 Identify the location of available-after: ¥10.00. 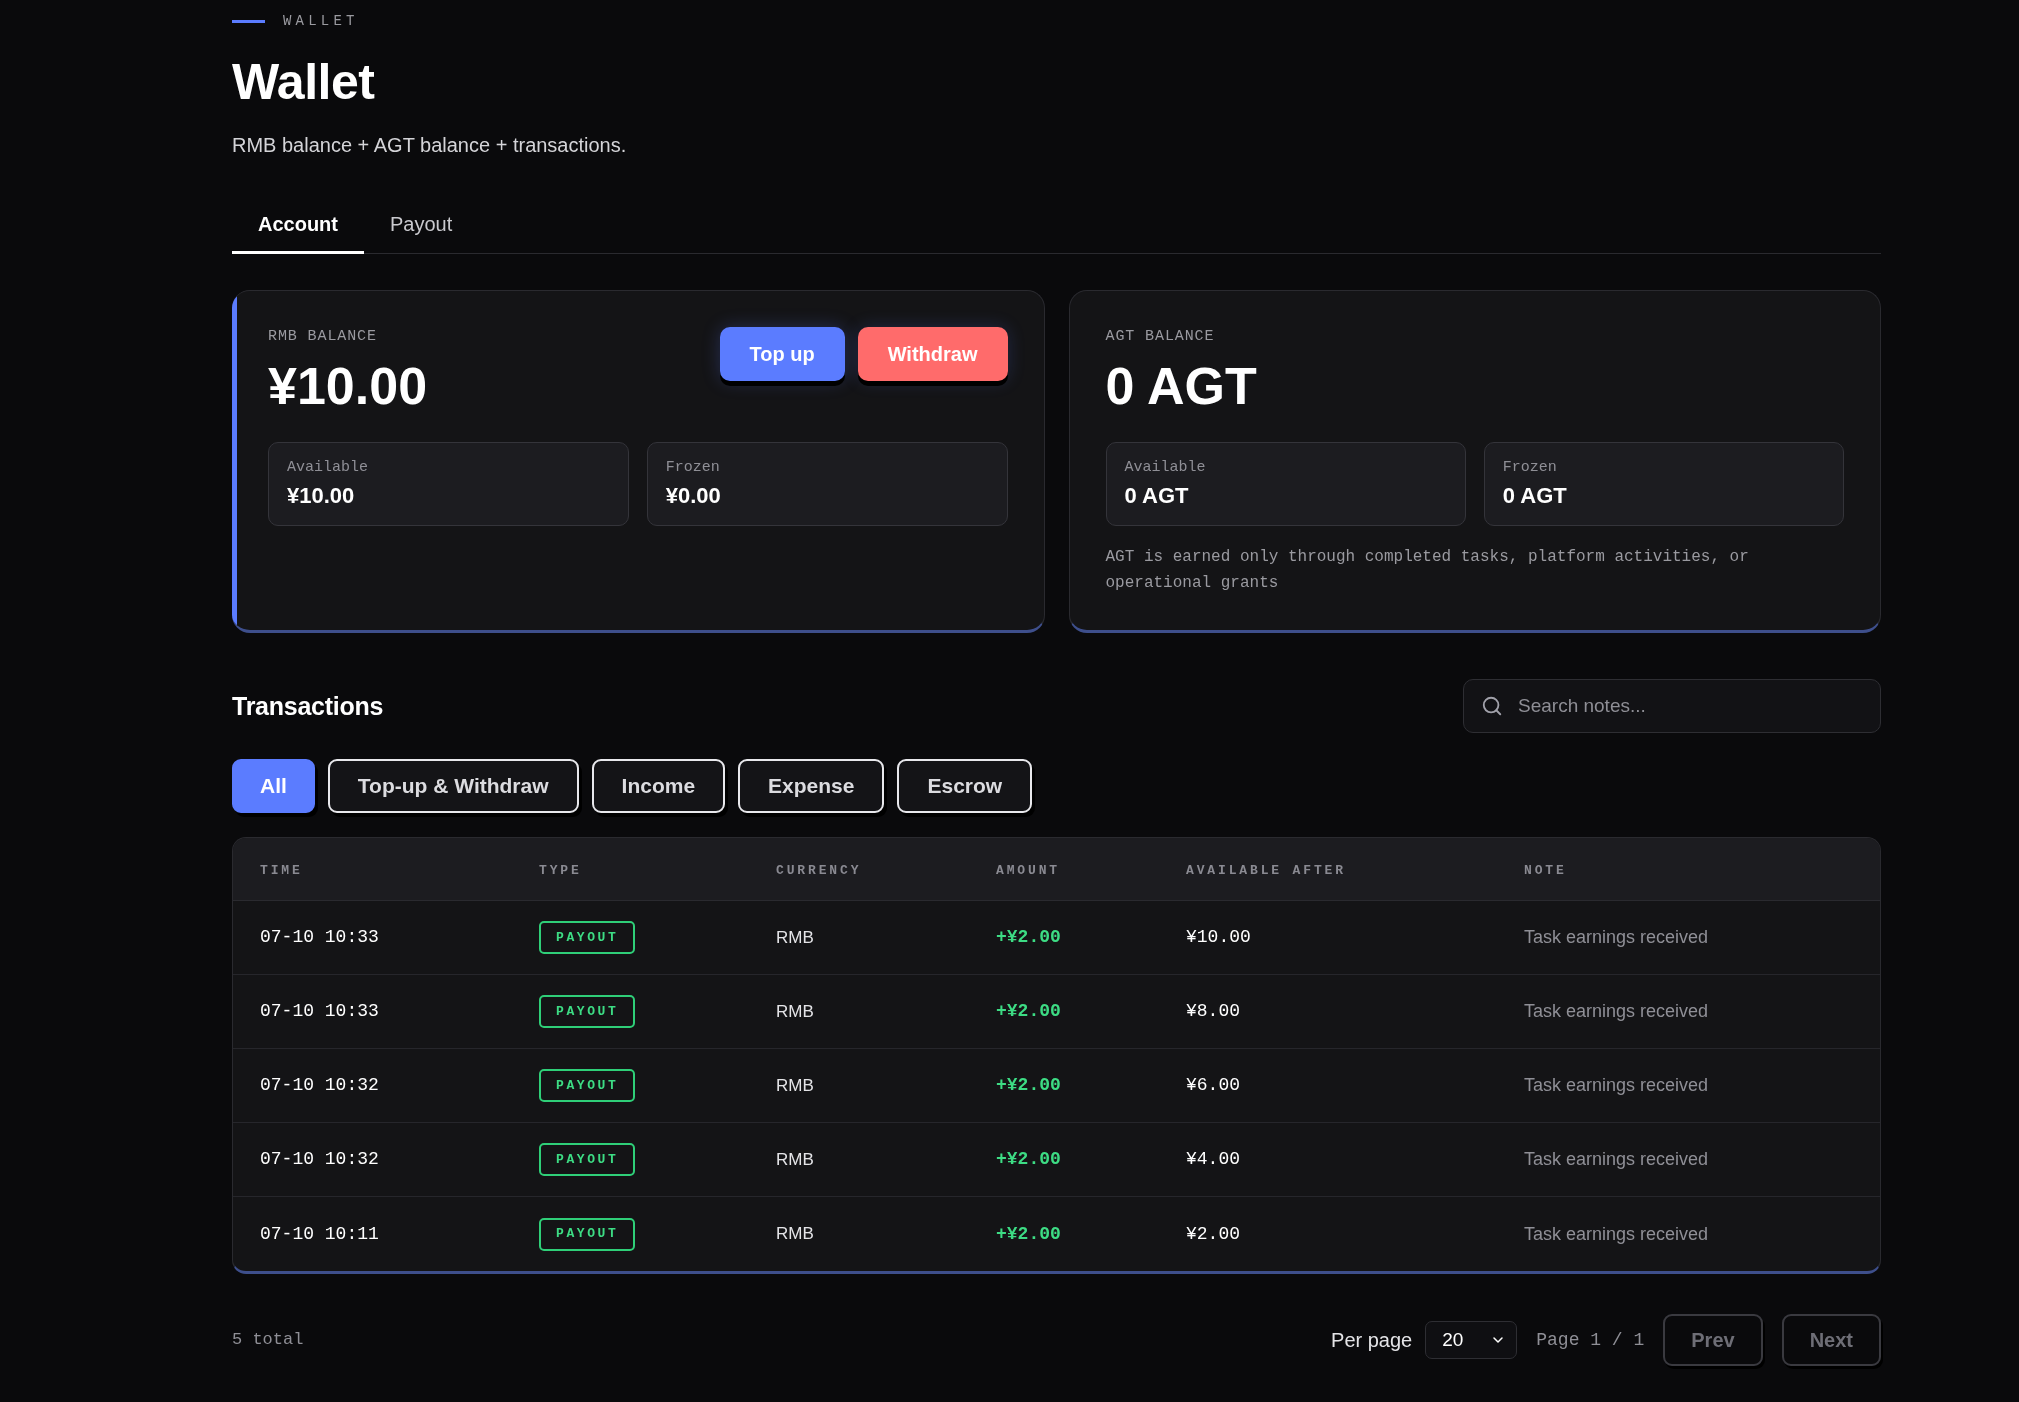
(1218, 937).